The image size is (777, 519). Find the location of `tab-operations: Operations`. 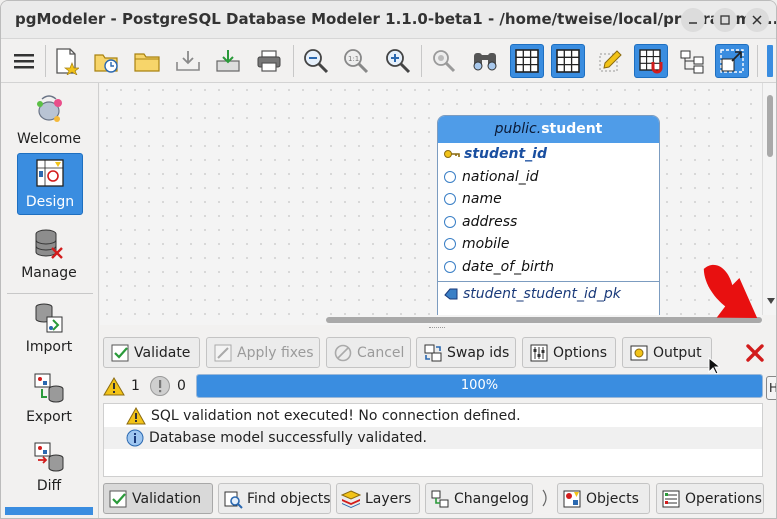

tab-operations: Operations is located at coordinates (710, 498).